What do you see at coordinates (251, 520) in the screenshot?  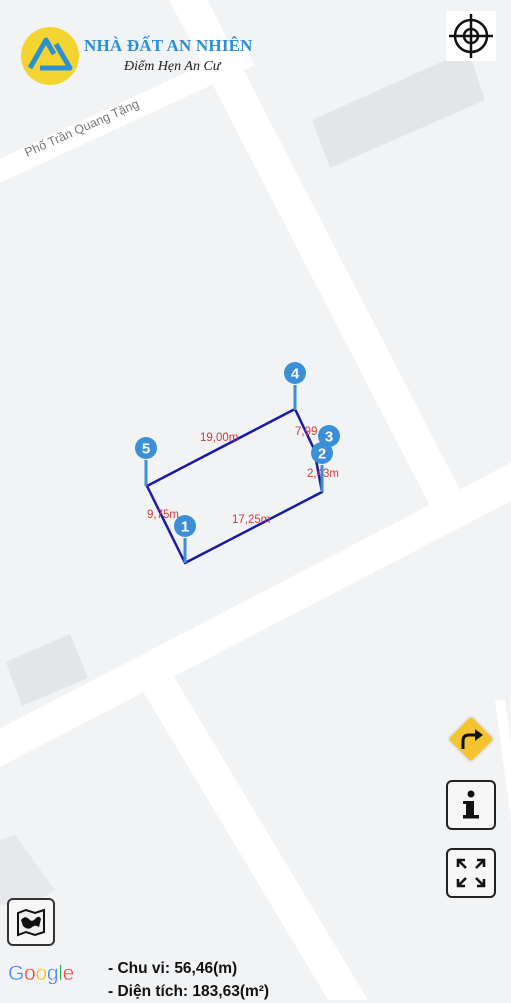 I see `edge-label-2-1: 17,25m` at bounding box center [251, 520].